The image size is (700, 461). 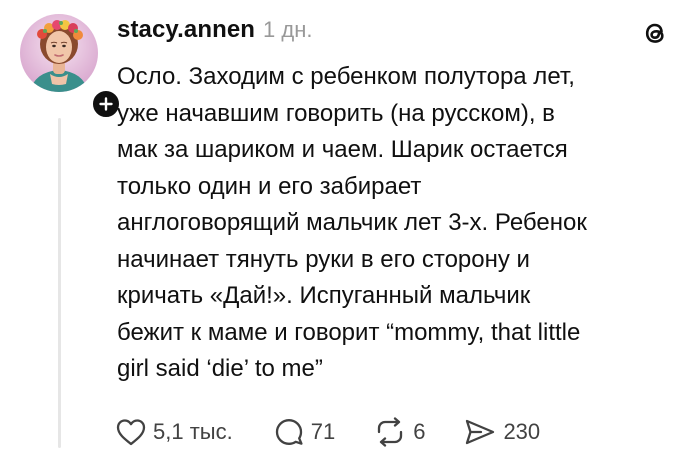 I want to click on share-button: 230, so click(x=501, y=432).